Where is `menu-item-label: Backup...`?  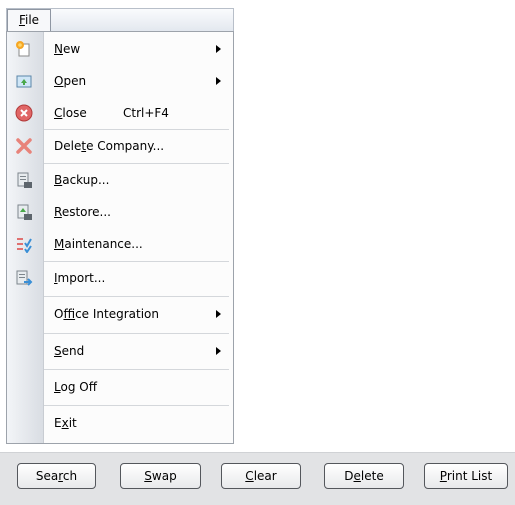 menu-item-label: Backup... is located at coordinates (82, 180).